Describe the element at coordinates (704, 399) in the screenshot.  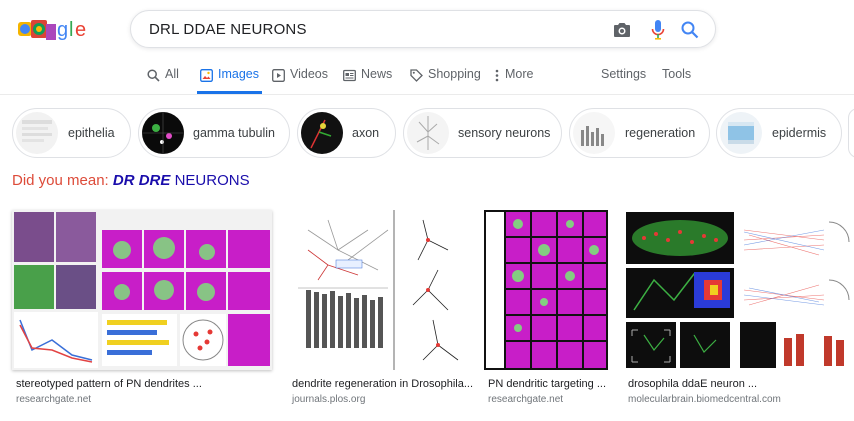
I see `result-source: molecularbrain.biomedcentral.com` at that location.